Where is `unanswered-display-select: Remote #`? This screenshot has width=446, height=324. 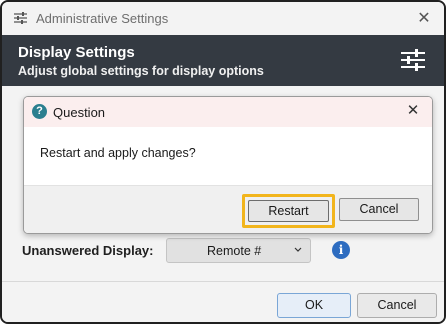 unanswered-display-select: Remote # is located at coordinates (238, 250).